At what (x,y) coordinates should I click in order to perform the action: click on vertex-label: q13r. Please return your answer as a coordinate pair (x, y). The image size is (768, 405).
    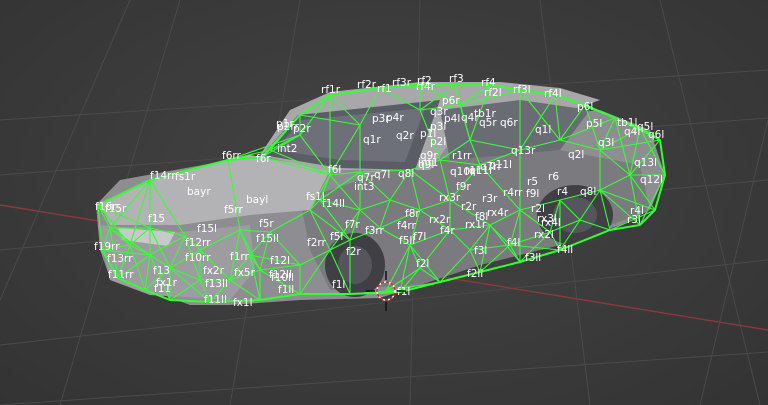
    Looking at the image, I should click on (523, 151).